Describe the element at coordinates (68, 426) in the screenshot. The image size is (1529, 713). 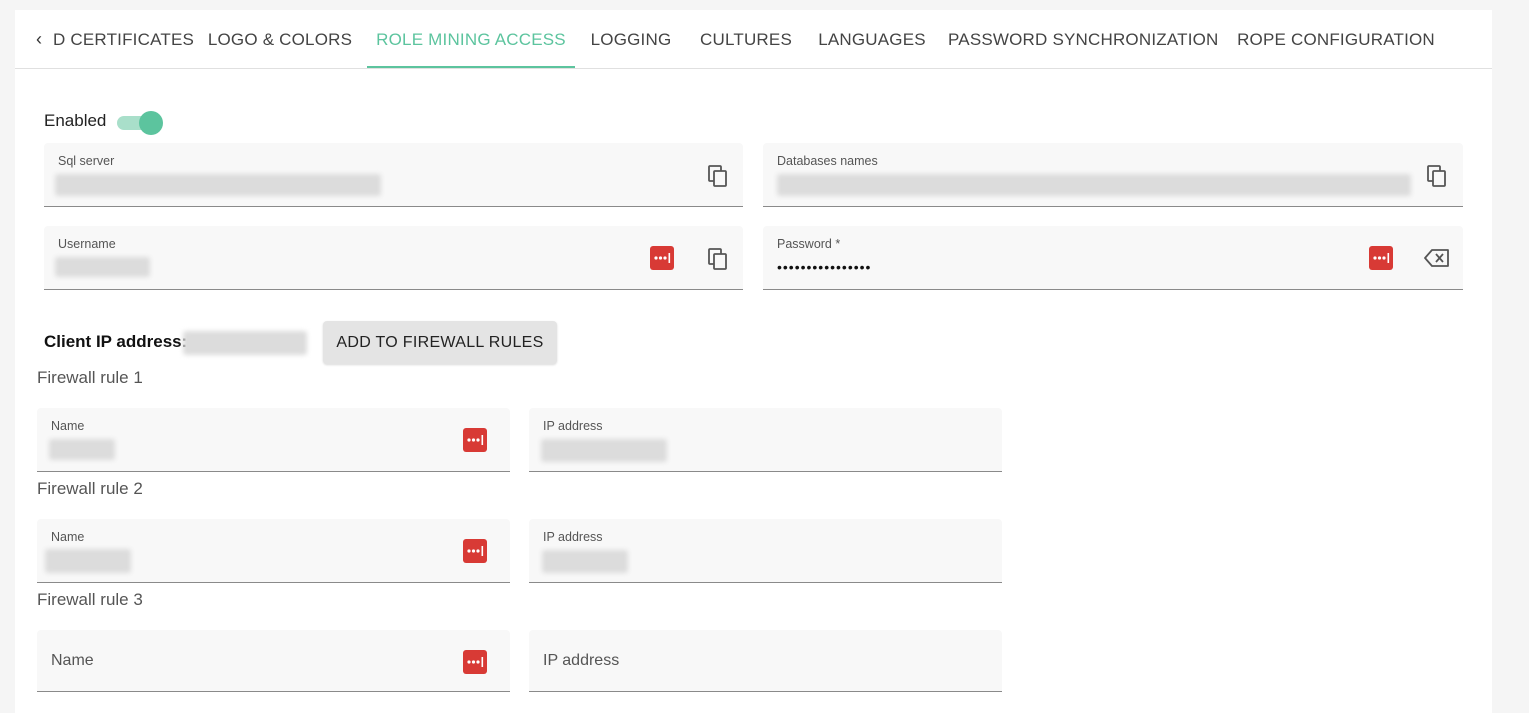
I see `firewall-rule-1-name-label: Name` at that location.